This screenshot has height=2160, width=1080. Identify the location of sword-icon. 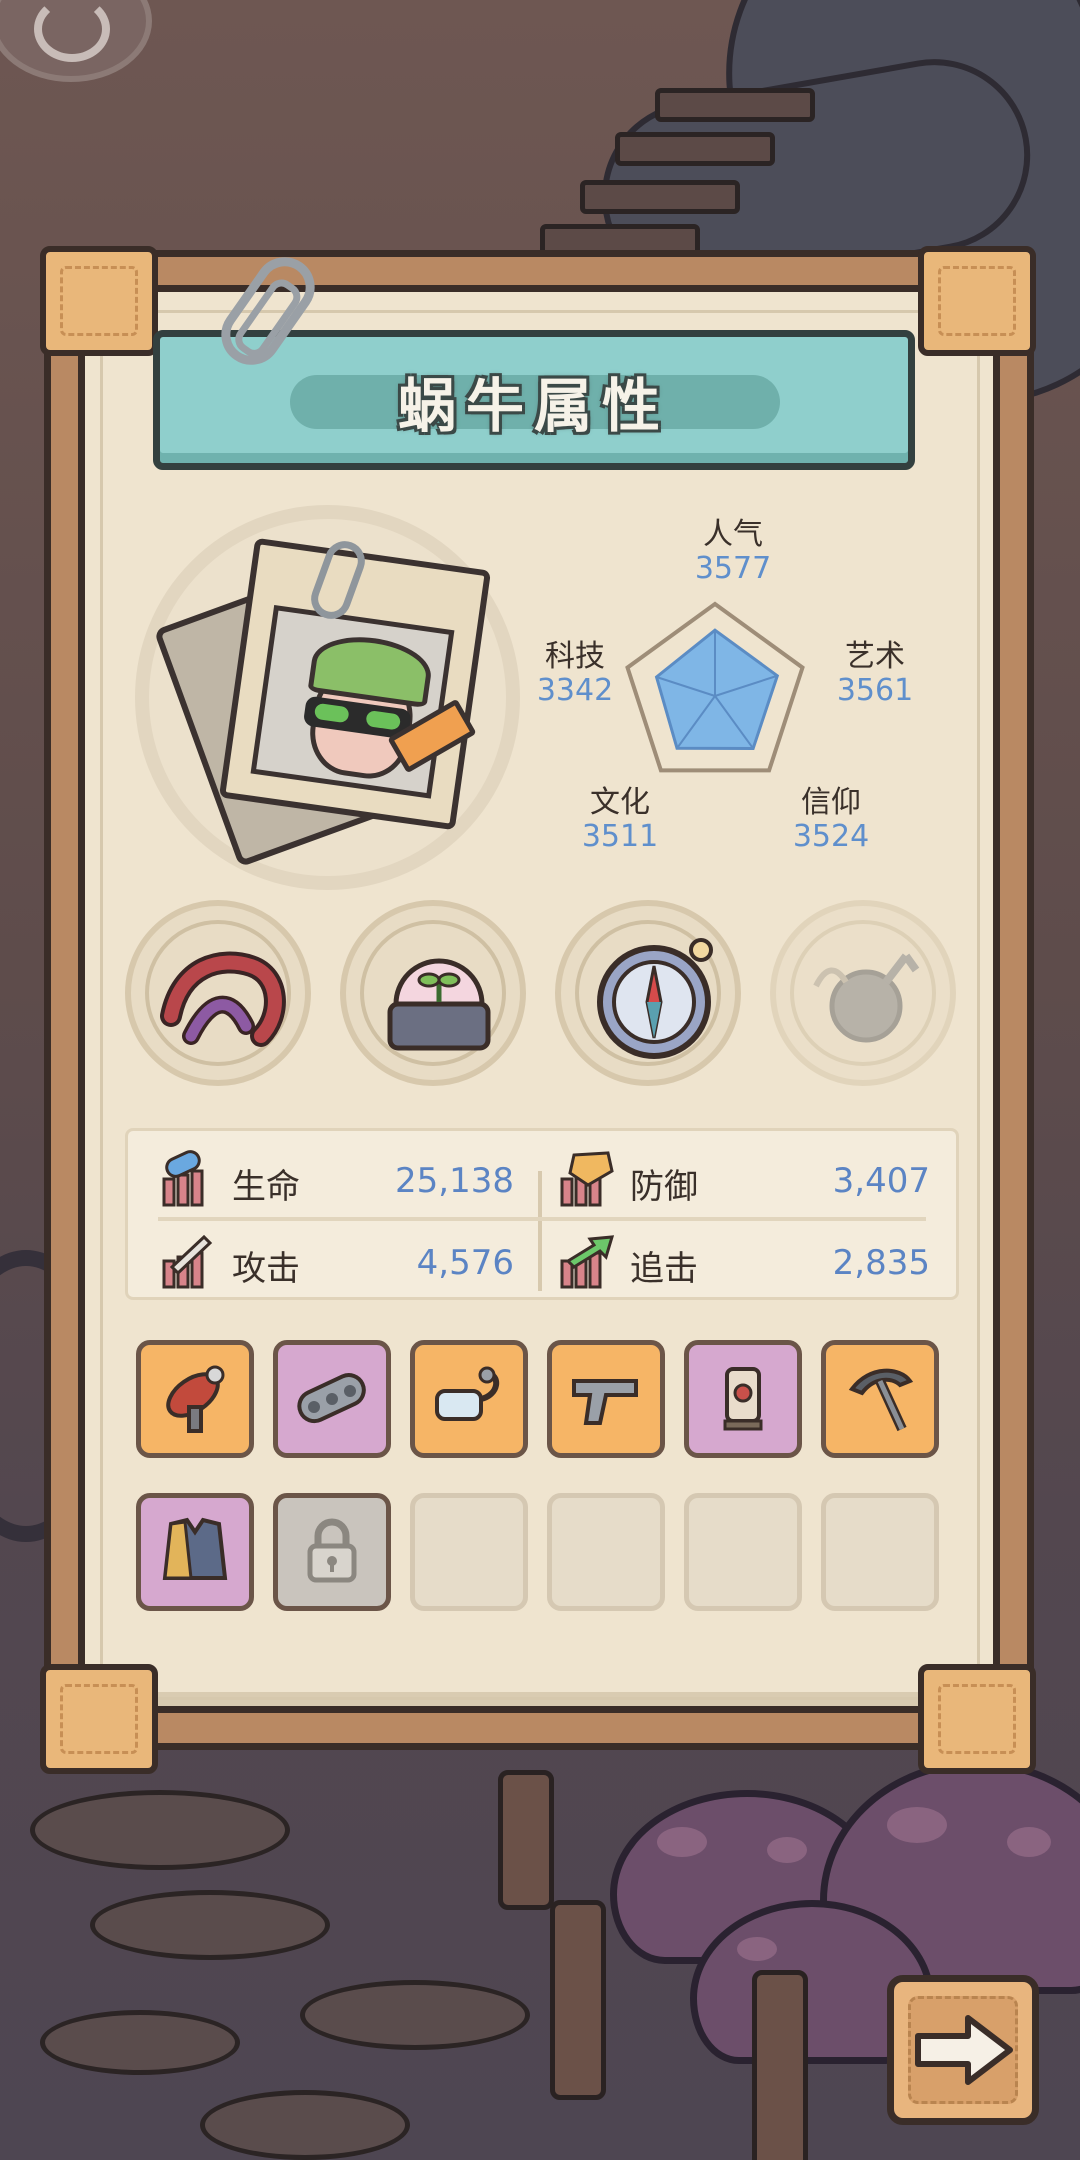
(187, 1261).